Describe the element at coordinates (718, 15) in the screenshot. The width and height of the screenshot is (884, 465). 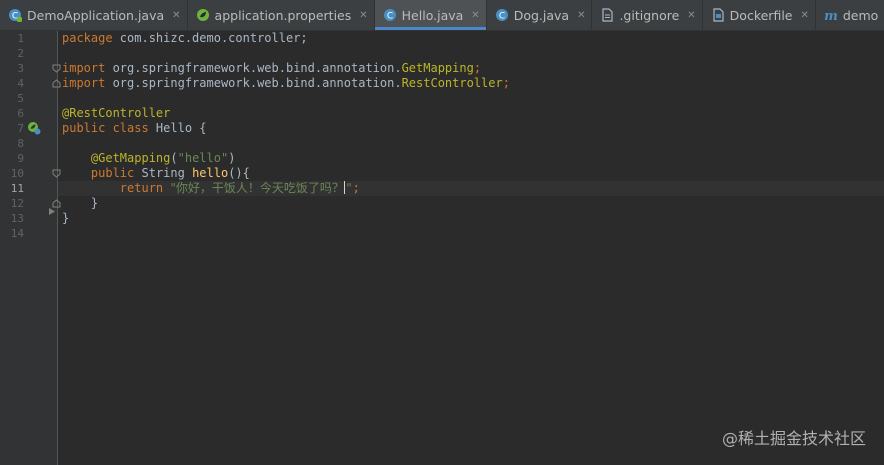
I see `docker-file-icon` at that location.